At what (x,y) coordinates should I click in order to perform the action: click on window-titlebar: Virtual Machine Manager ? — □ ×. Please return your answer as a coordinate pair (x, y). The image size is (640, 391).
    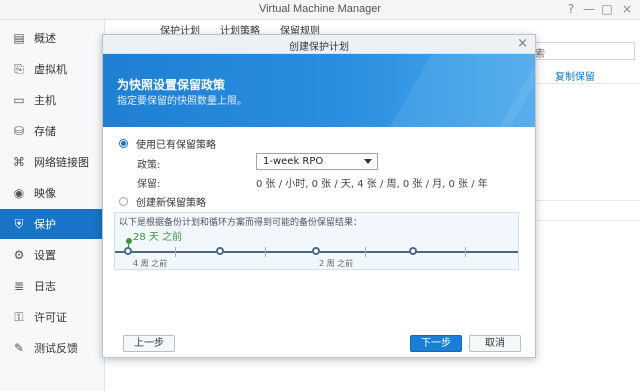
    Looking at the image, I should click on (320, 10).